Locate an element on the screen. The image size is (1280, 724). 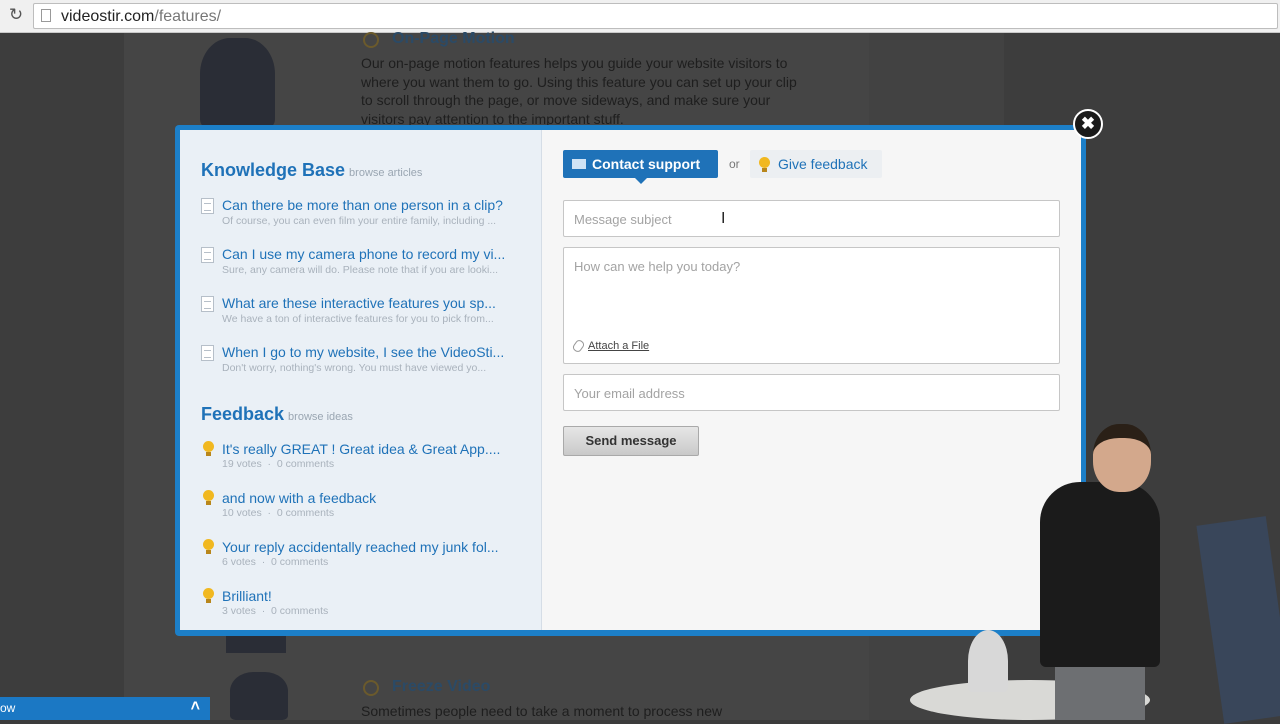
idea-title: Brilliant! is located at coordinates (372, 596).